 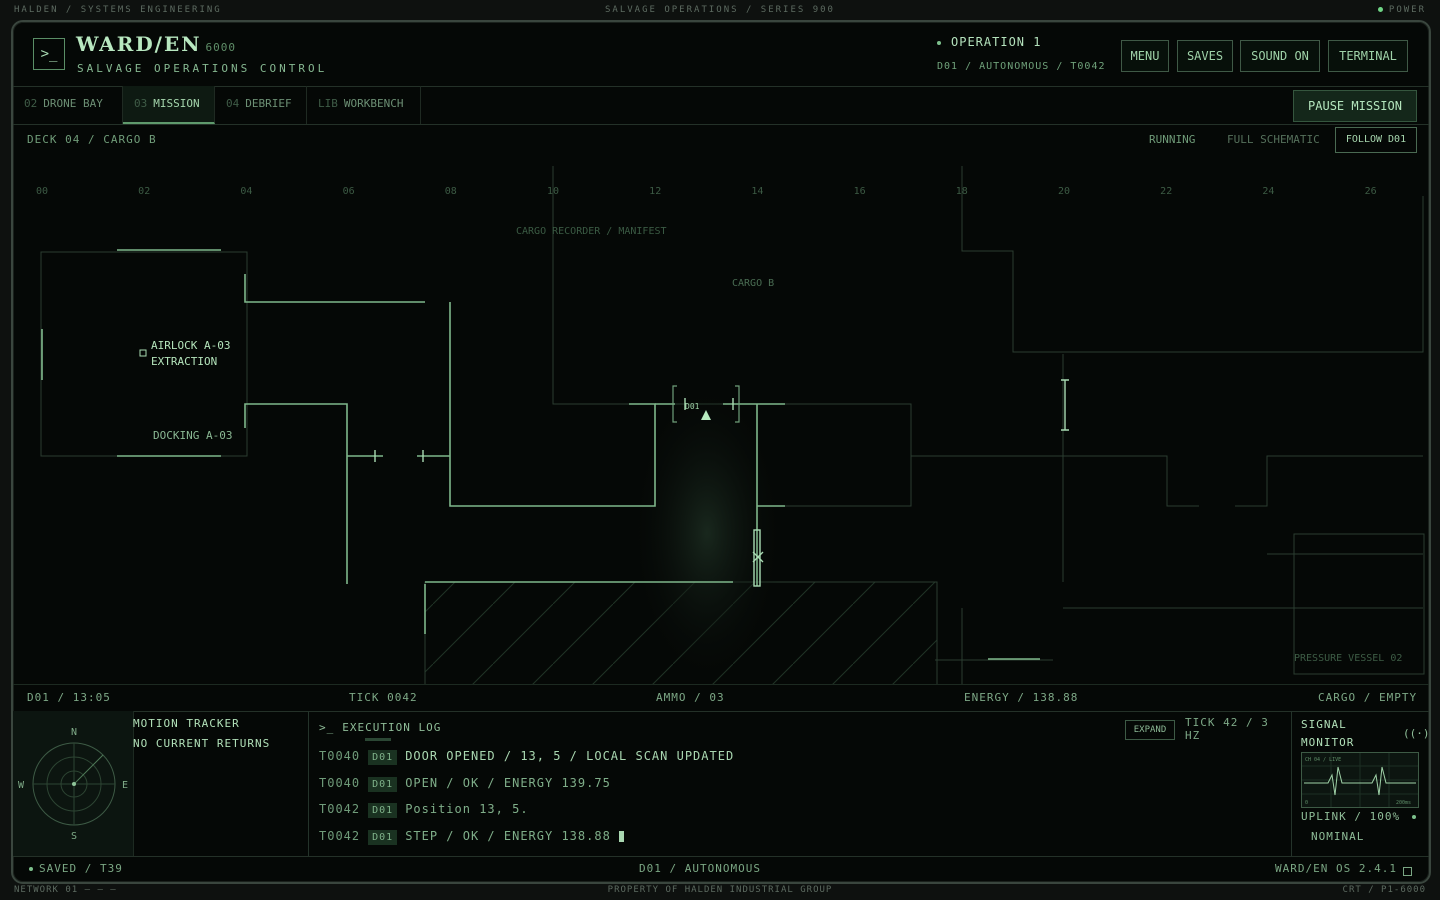 I want to click on power-label: POWER, so click(x=1407, y=10).